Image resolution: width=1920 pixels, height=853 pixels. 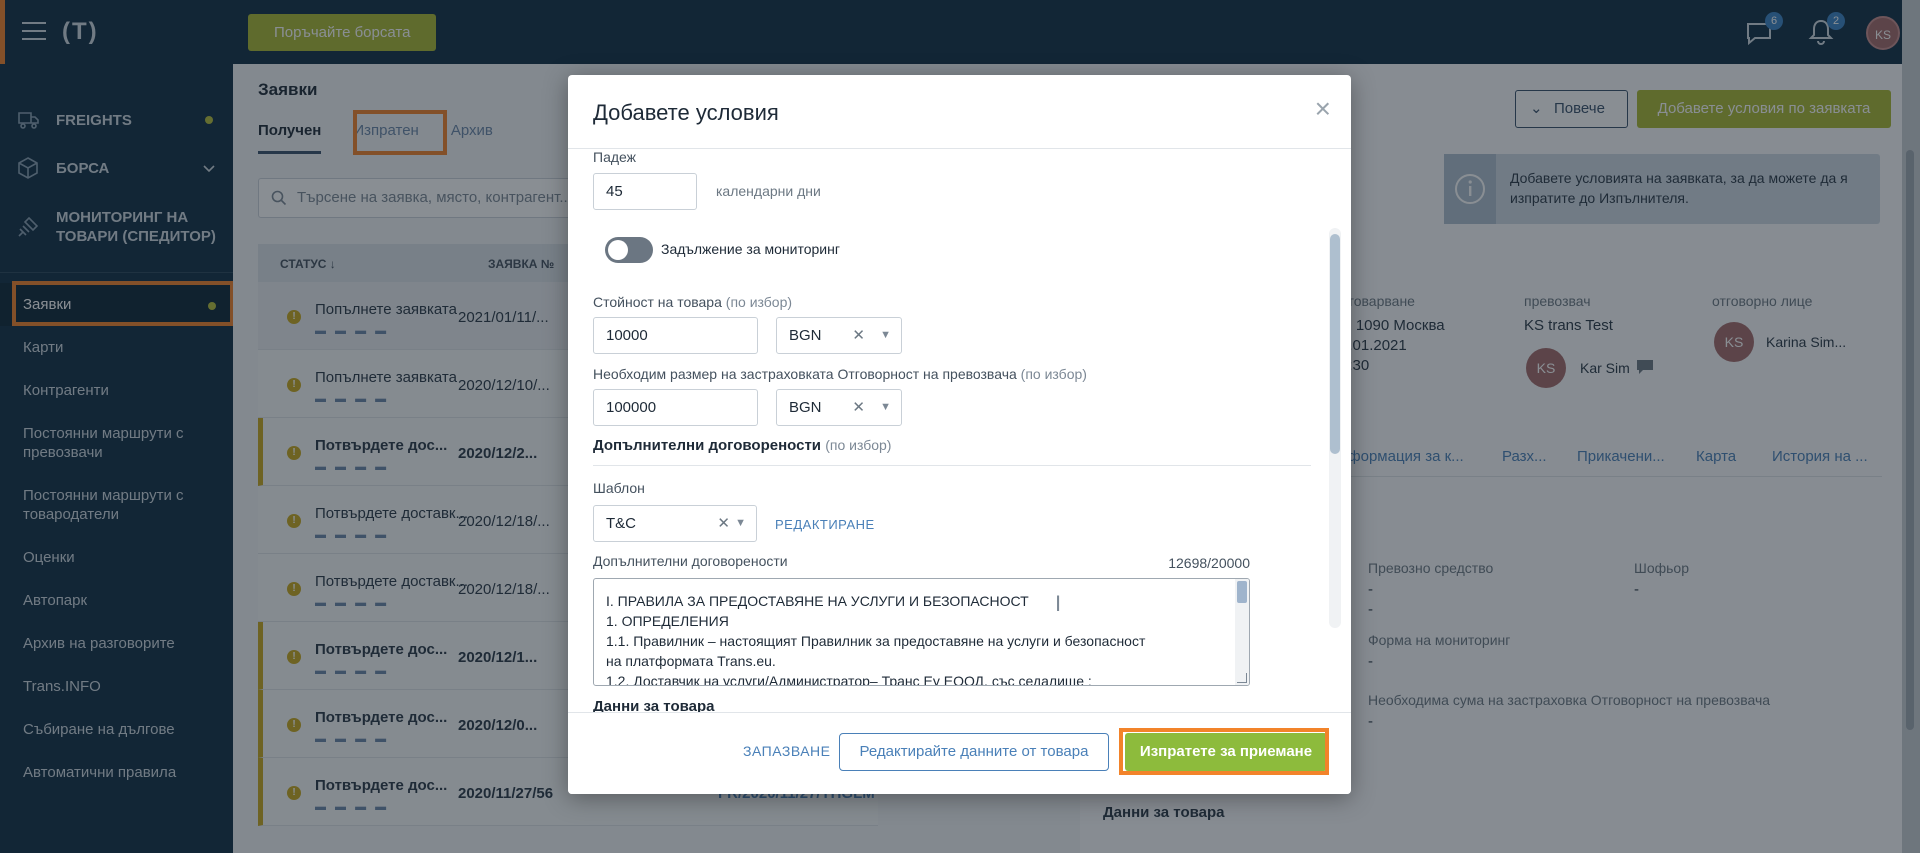 I want to click on section-divider, so click(x=952, y=465).